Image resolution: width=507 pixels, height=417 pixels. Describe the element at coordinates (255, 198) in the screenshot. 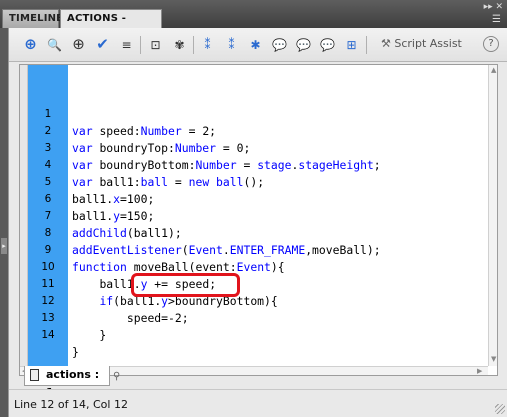

I see `code-line: 6 ball1.y=150;` at that location.